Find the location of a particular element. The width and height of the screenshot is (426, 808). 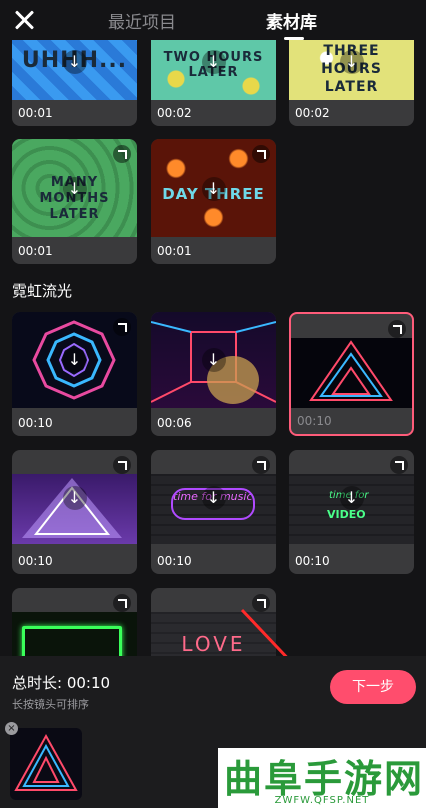

total-duration-label: 总时长: 00:10 is located at coordinates (61, 683).